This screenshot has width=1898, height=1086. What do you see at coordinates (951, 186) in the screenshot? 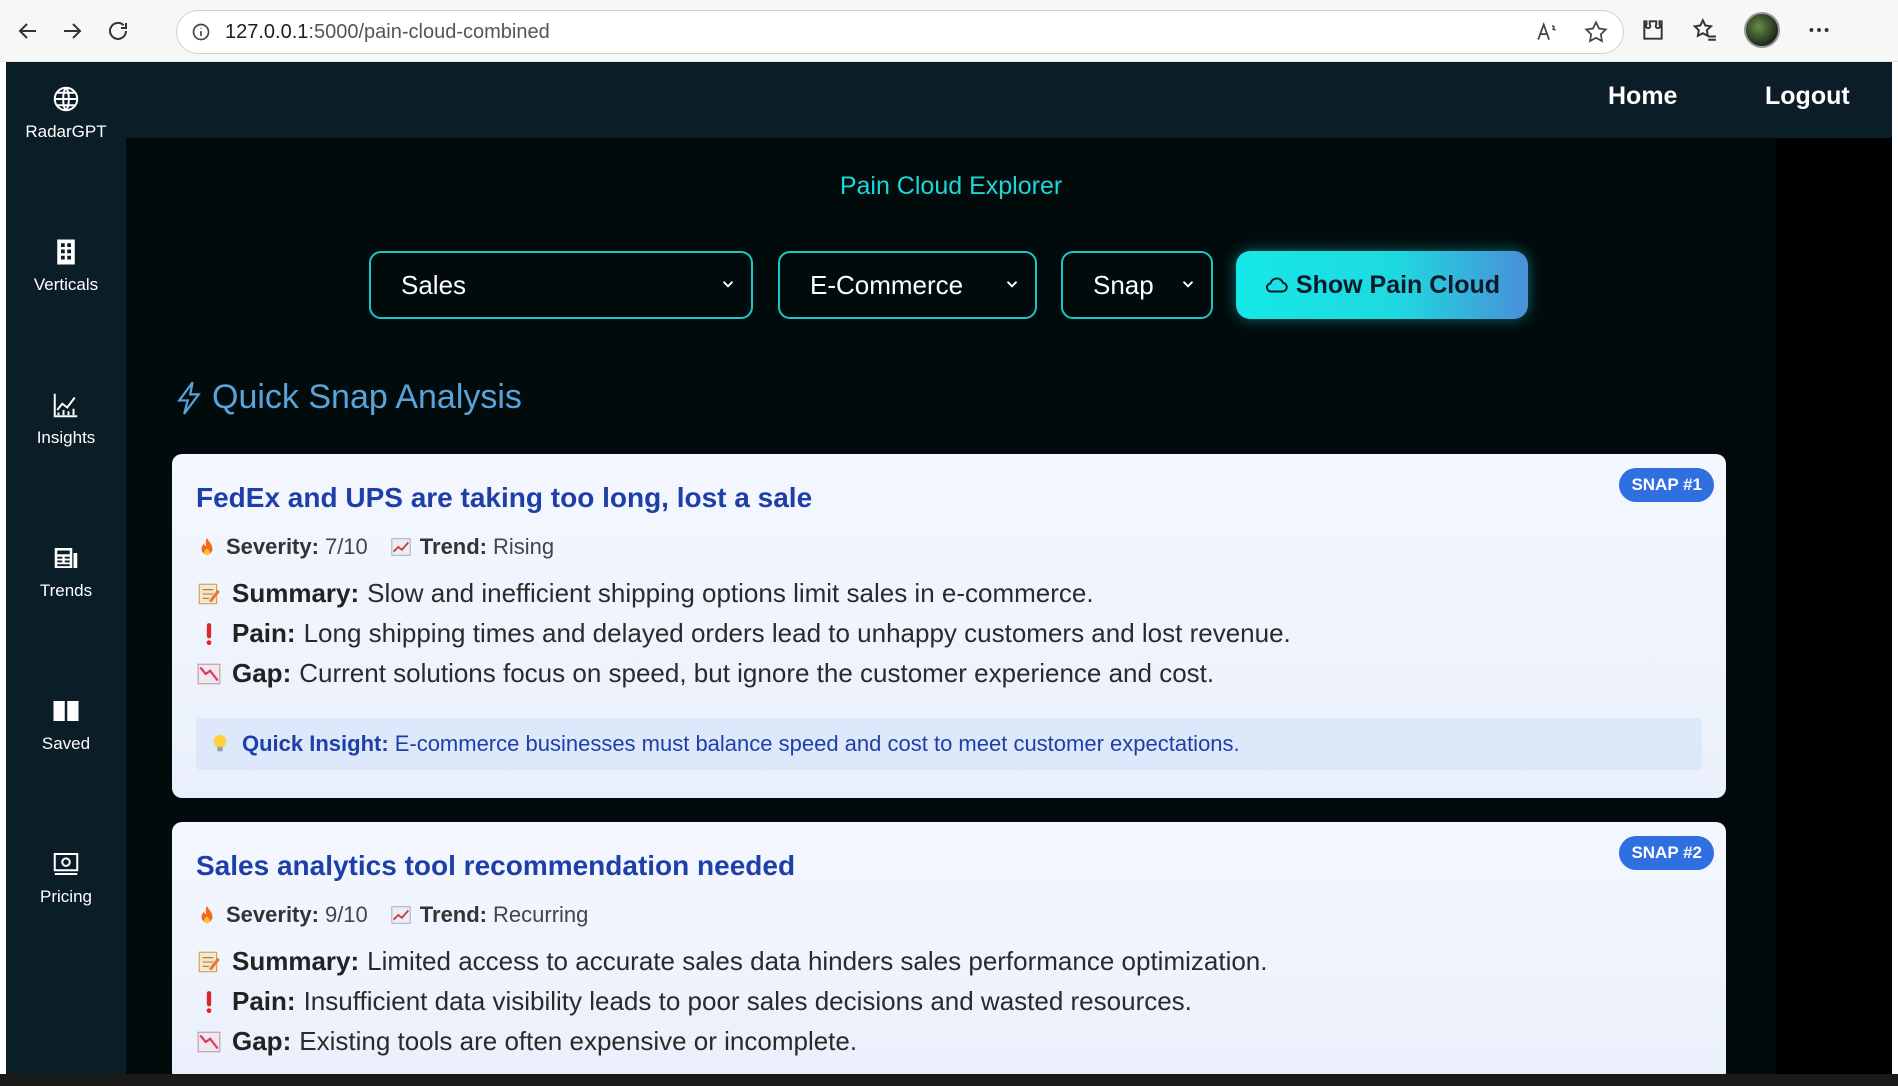
I see `page-title: Pain Cloud Explorer` at bounding box center [951, 186].